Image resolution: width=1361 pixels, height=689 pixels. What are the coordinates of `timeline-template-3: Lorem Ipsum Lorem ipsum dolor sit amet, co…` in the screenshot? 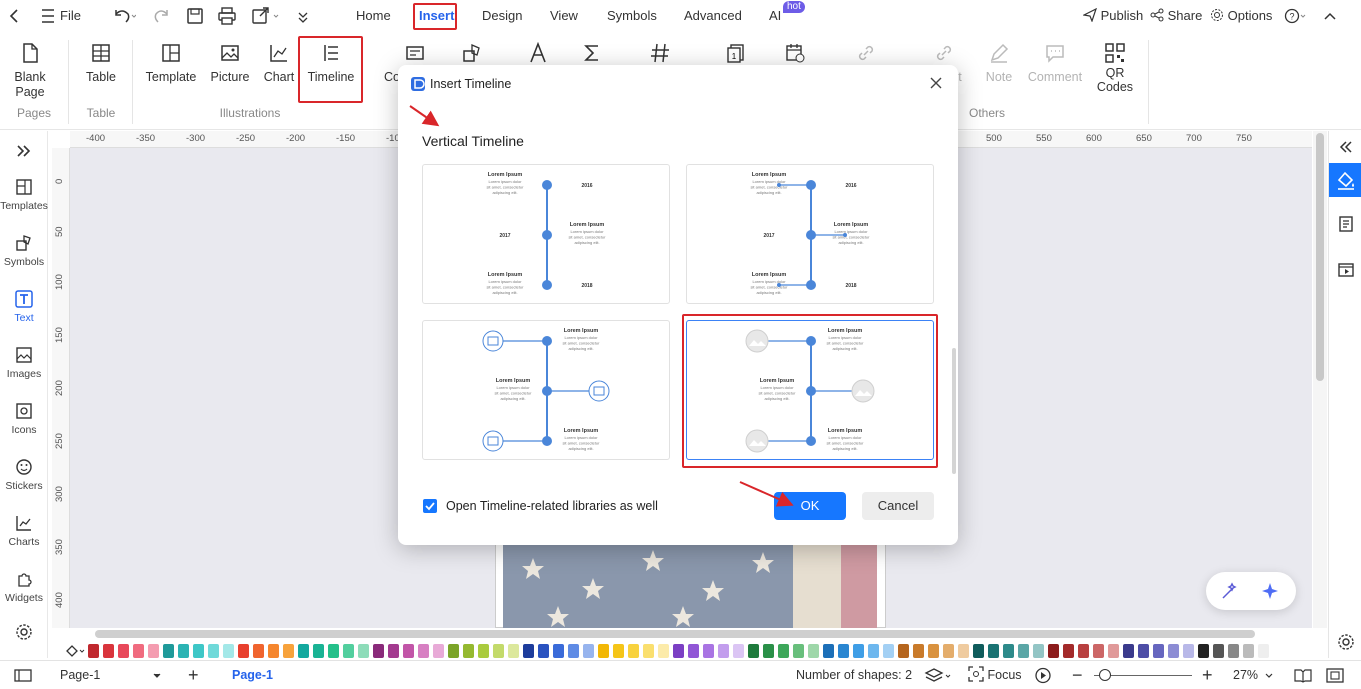 It's located at (546, 390).